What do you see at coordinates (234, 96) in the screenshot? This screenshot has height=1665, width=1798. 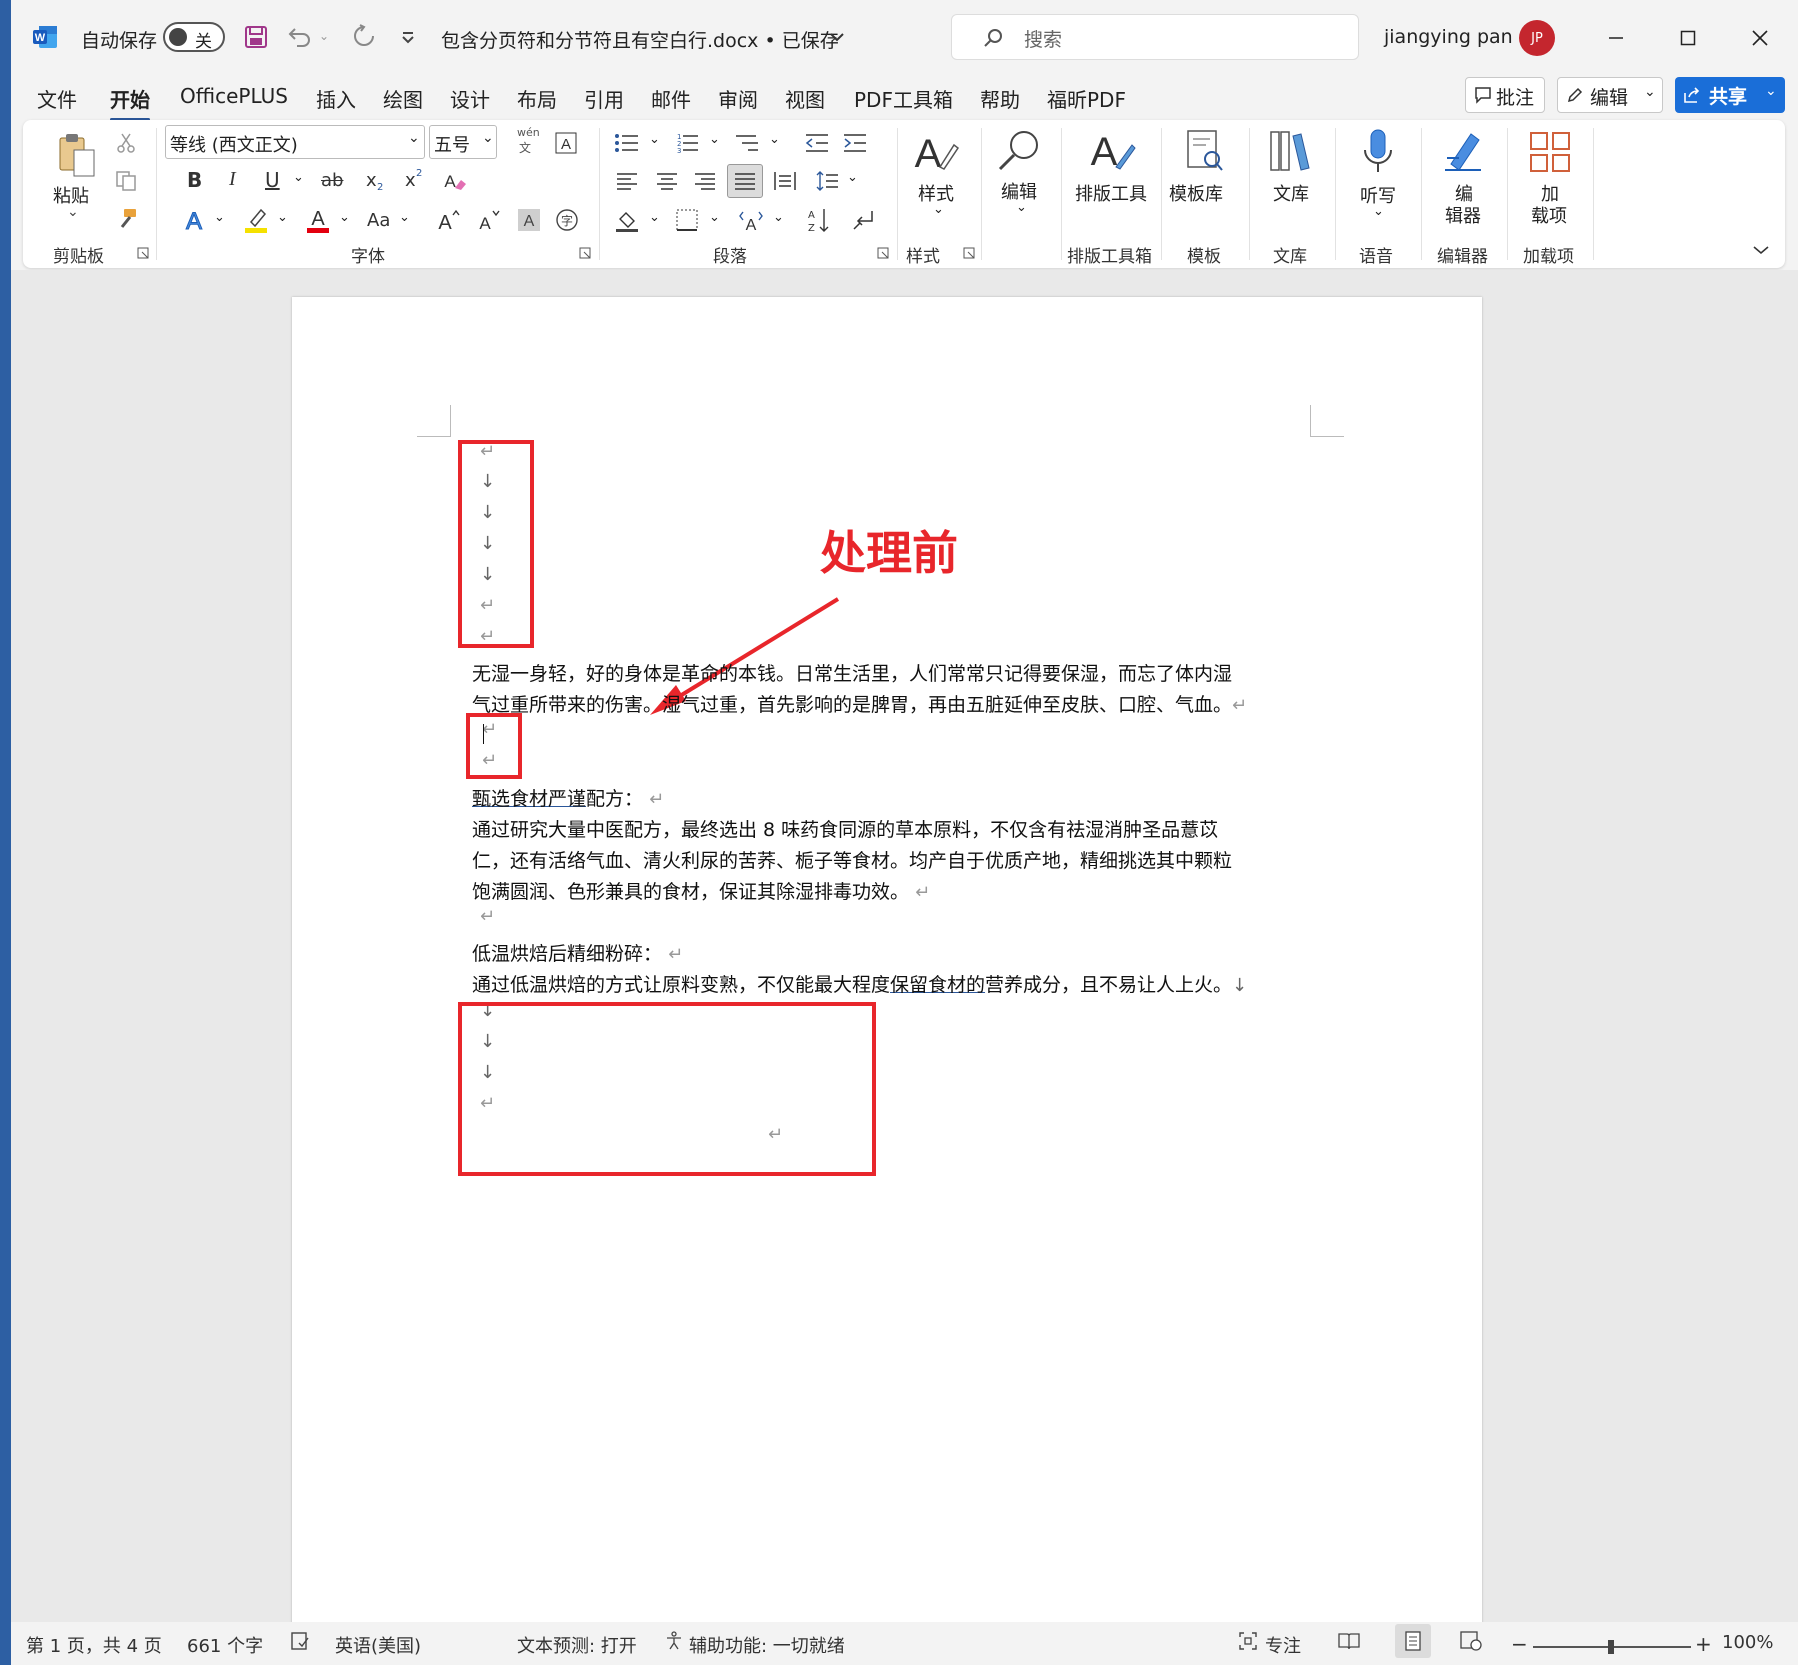 I see `tab-officeplus: OfficePLUS` at bounding box center [234, 96].